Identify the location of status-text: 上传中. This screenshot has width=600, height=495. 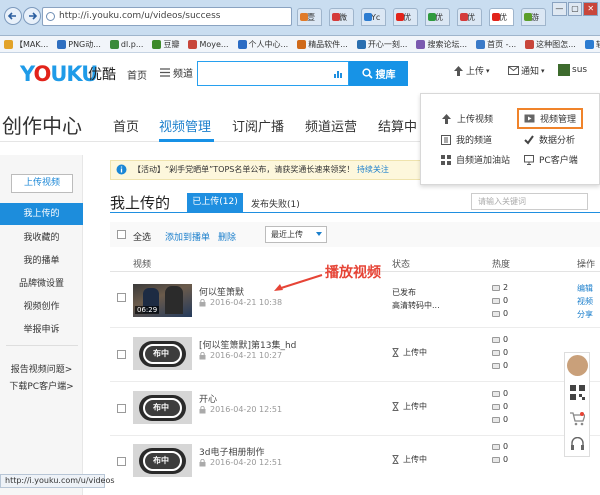
(415, 352).